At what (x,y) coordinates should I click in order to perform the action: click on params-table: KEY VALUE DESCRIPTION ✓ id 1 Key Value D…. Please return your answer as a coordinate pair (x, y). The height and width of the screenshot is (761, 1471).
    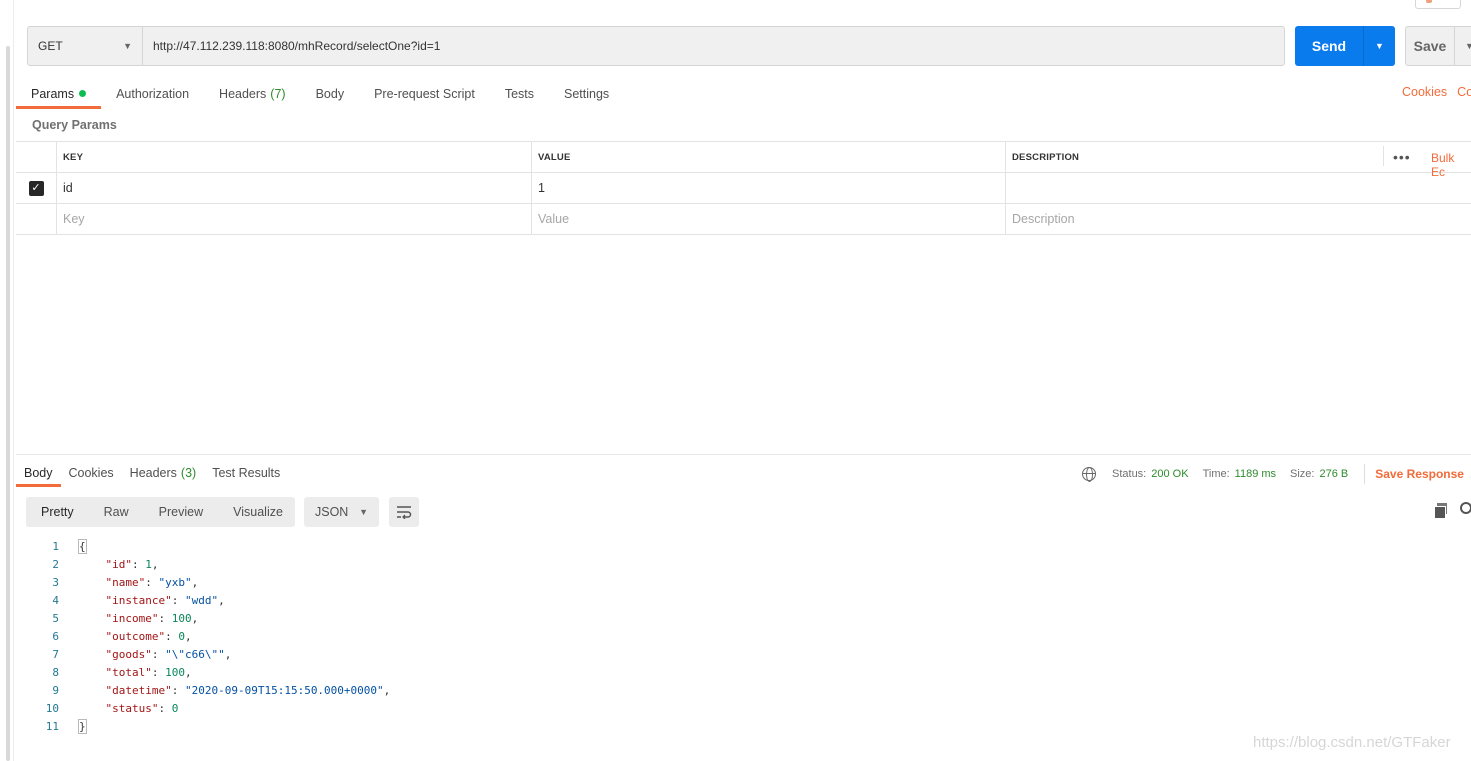
    Looking at the image, I should click on (743, 188).